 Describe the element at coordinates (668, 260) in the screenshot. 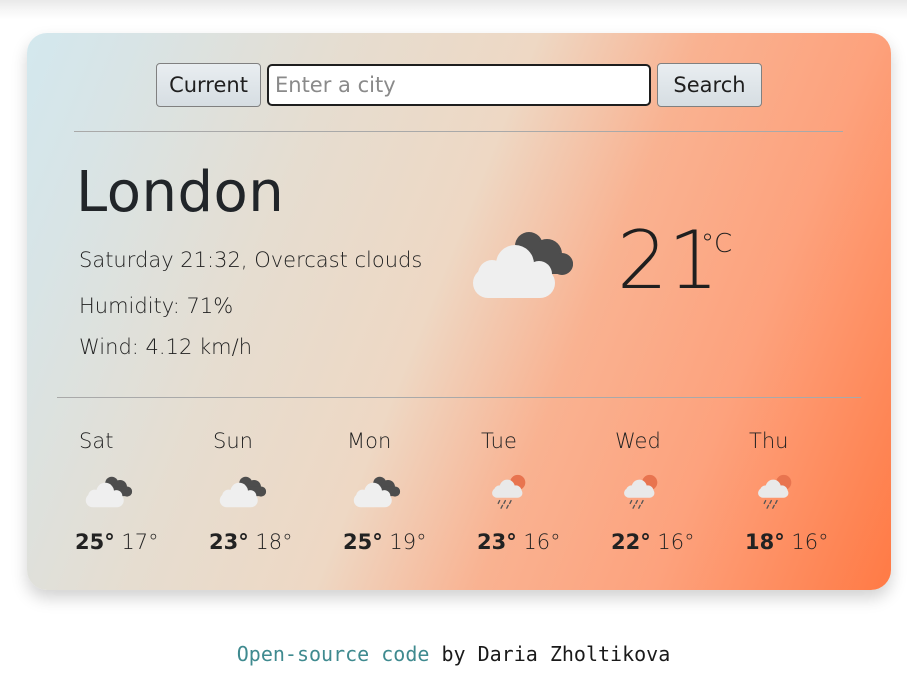

I see `current-temperature: 21` at that location.